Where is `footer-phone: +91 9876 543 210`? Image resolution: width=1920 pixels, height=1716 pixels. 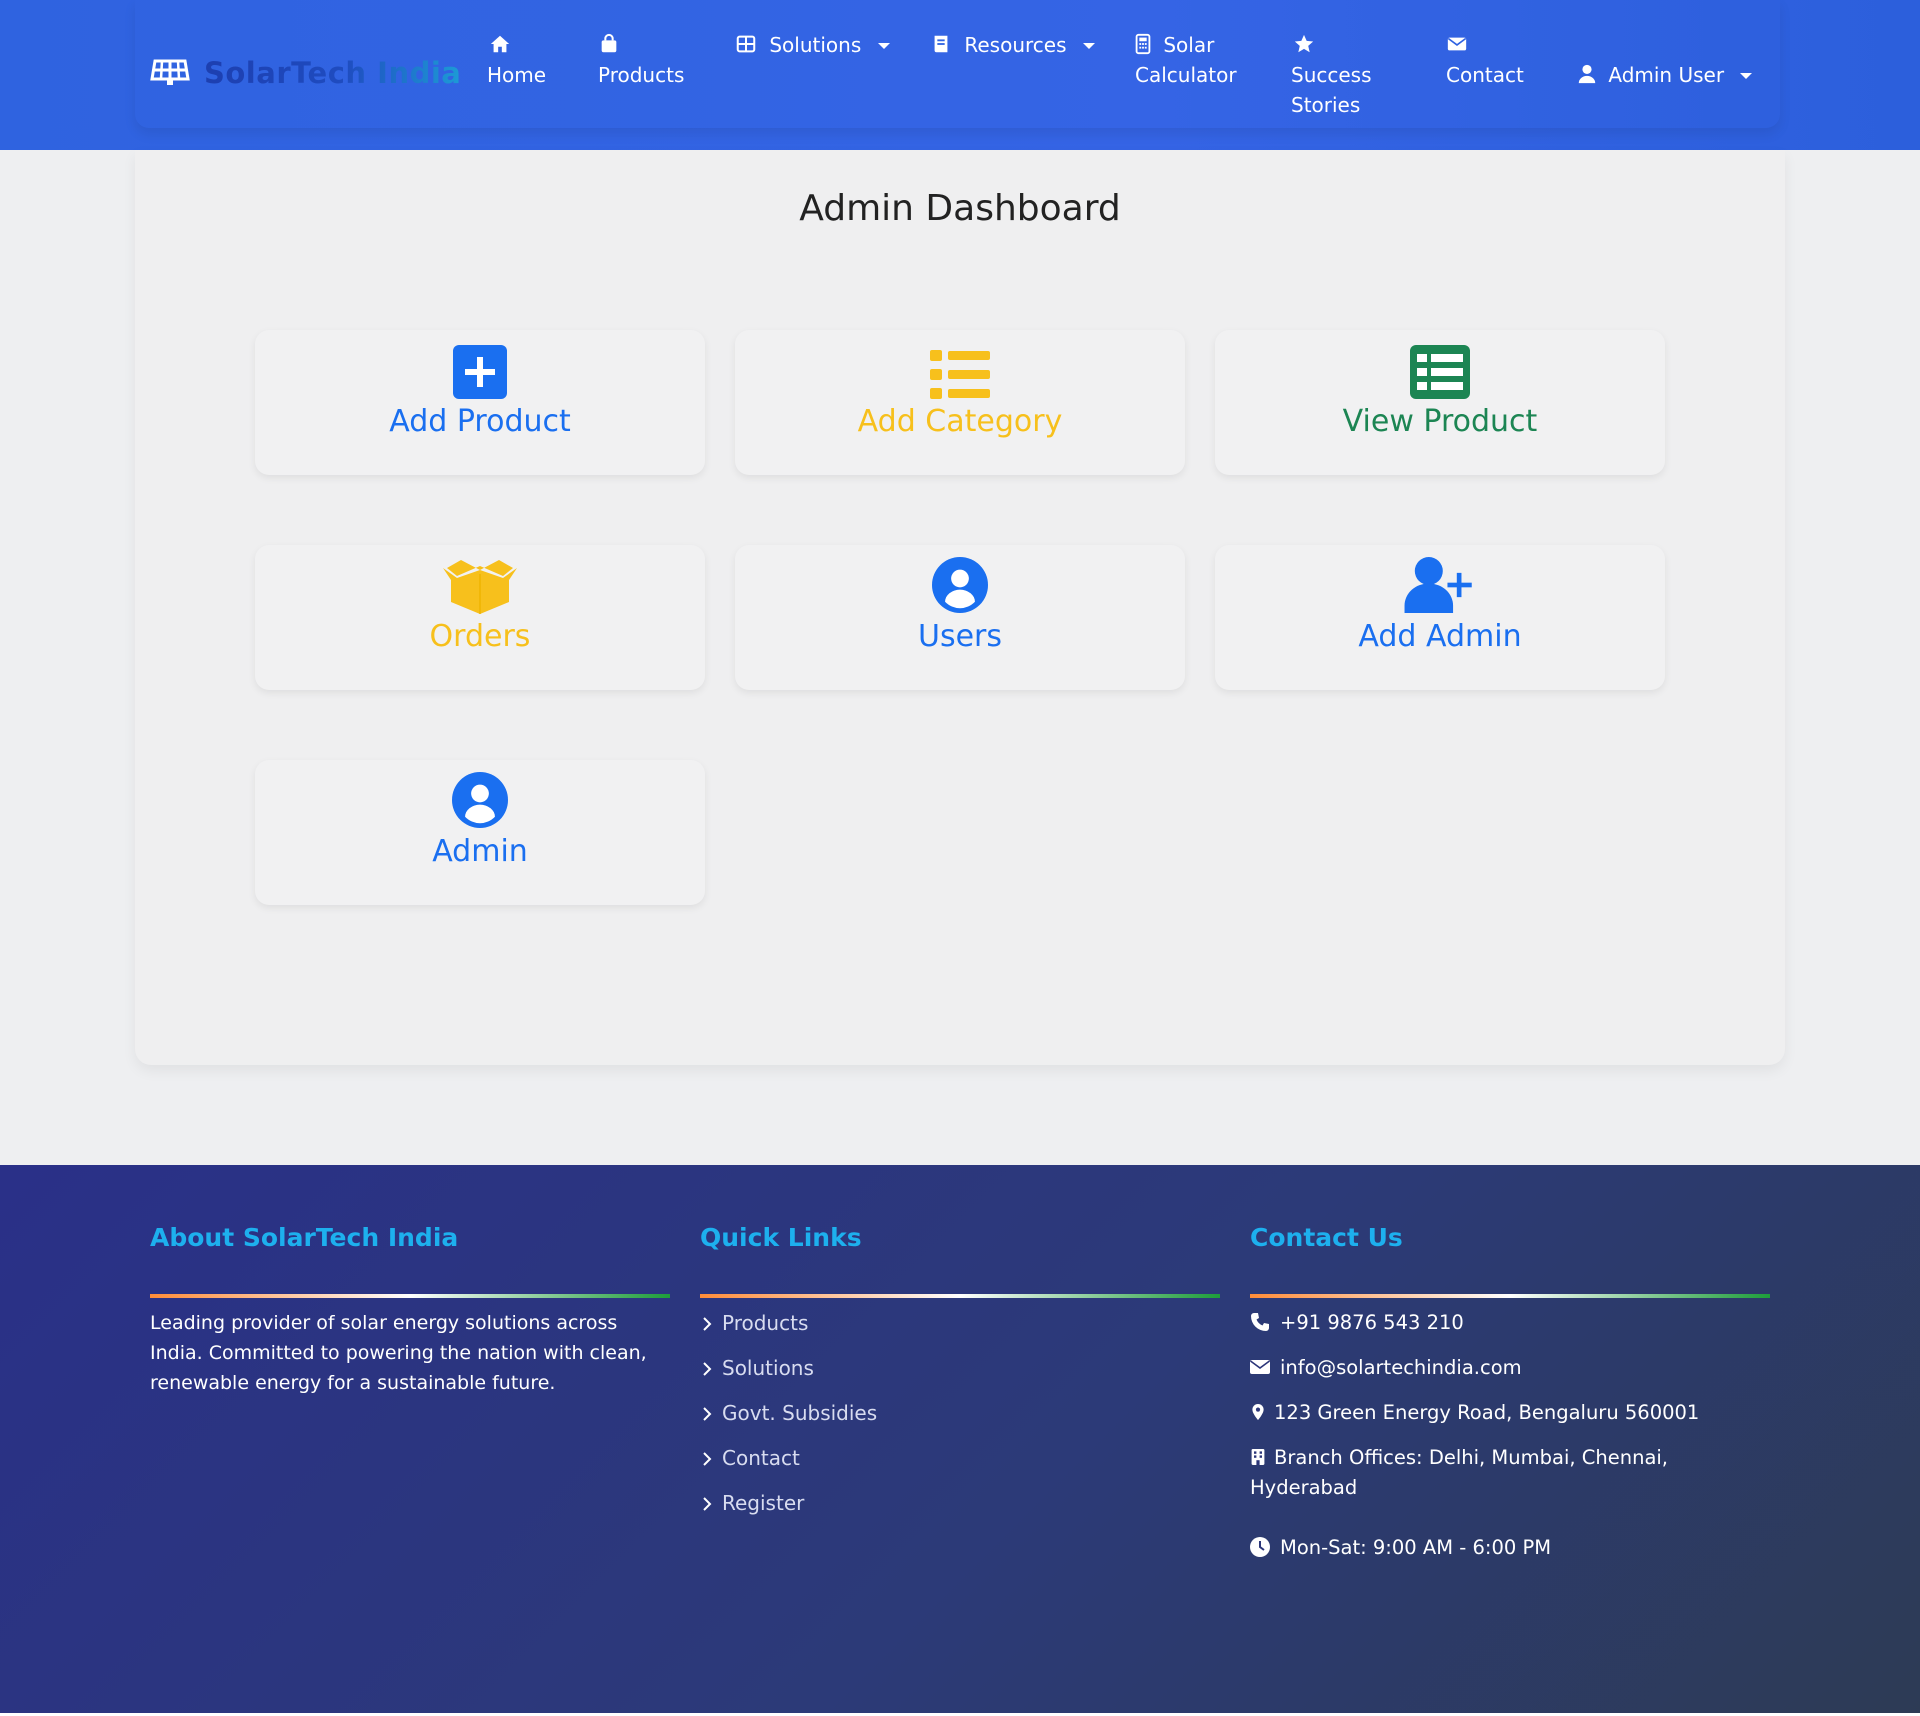 footer-phone: +91 9876 543 210 is located at coordinates (1357, 1323).